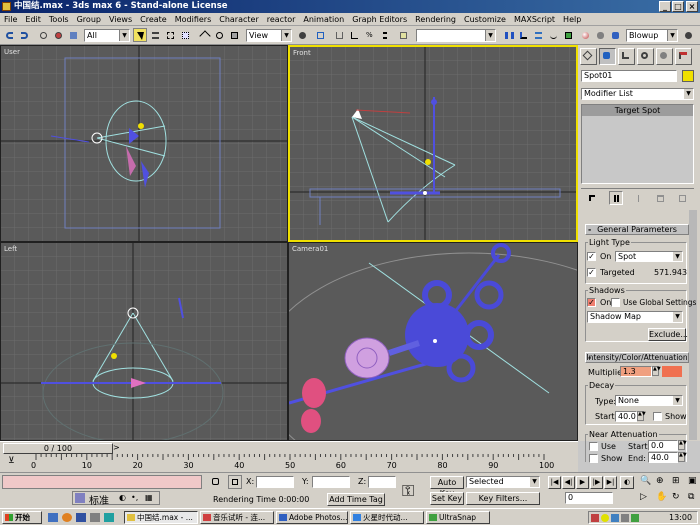 This screenshot has width=700, height=525. What do you see at coordinates (663, 445) in the screenshot?
I see `near-start-field: 0.0` at bounding box center [663, 445].